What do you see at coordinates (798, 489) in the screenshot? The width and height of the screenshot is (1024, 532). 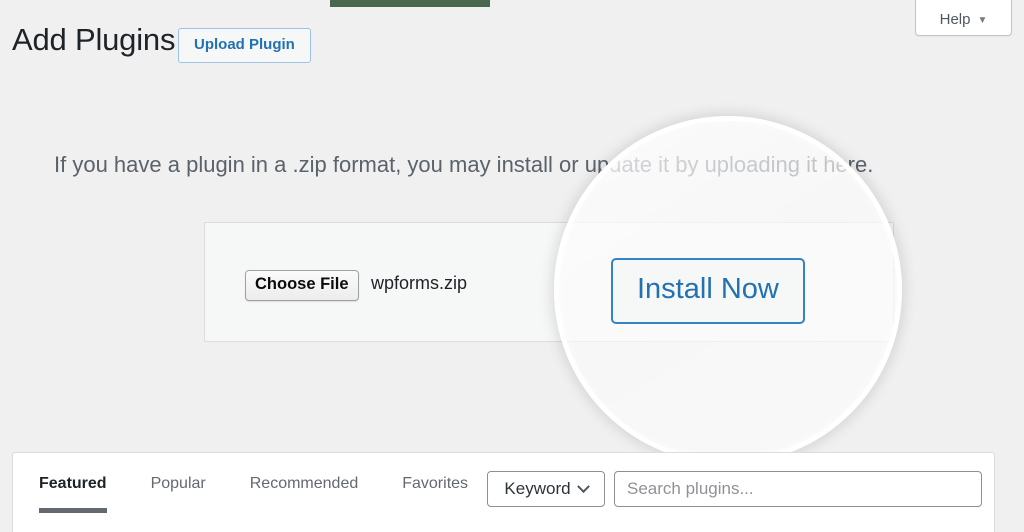 I see `search-plugins-input` at bounding box center [798, 489].